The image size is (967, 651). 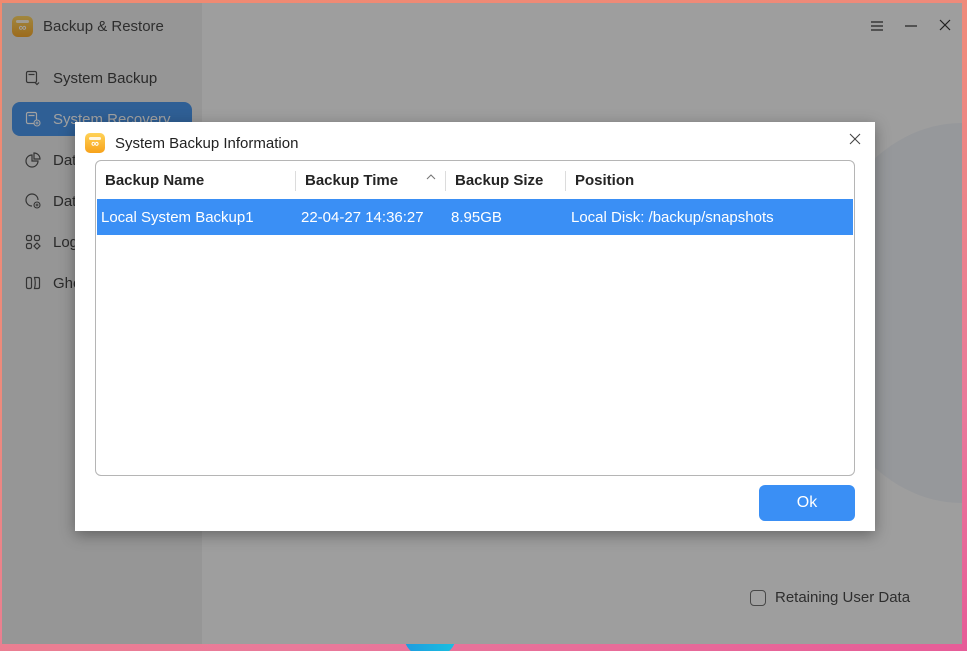 I want to click on column-label: Backup Size, so click(x=499, y=180).